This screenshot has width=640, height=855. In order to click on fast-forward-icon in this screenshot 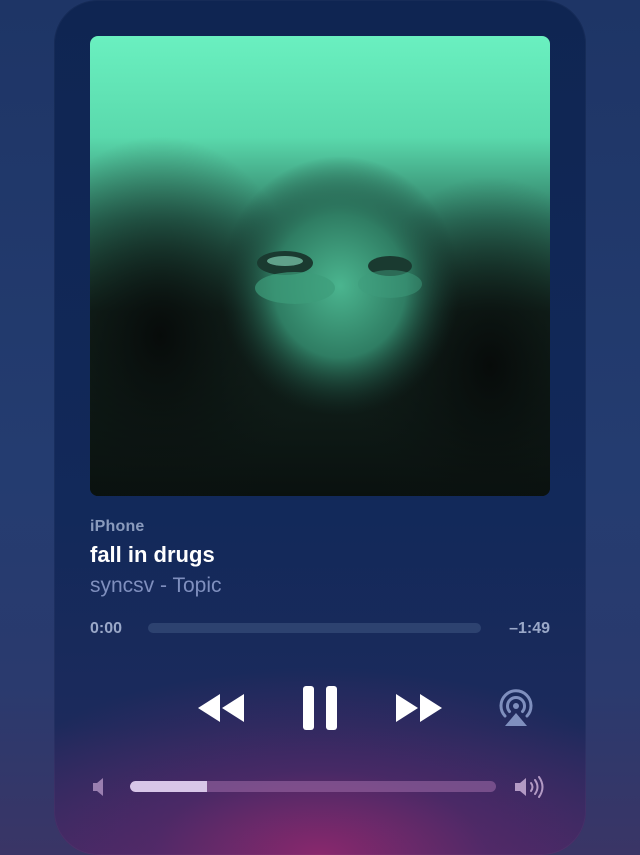, I will do `click(419, 708)`.